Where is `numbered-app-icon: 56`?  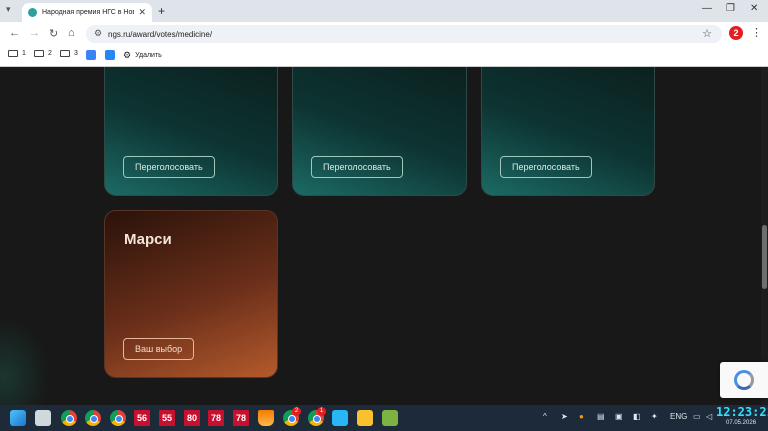
numbered-app-icon: 56 is located at coordinates (142, 418).